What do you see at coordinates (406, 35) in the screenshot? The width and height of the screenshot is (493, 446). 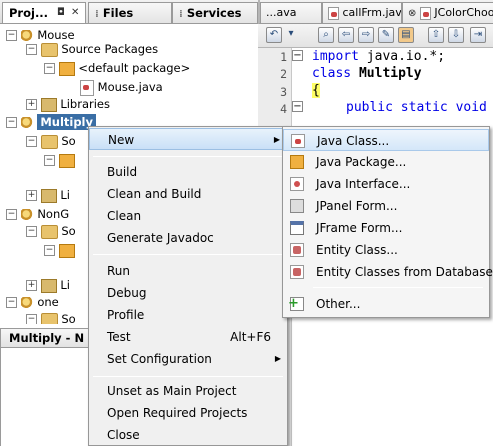 I see `toggle-bookmarks-icon: ▤` at bounding box center [406, 35].